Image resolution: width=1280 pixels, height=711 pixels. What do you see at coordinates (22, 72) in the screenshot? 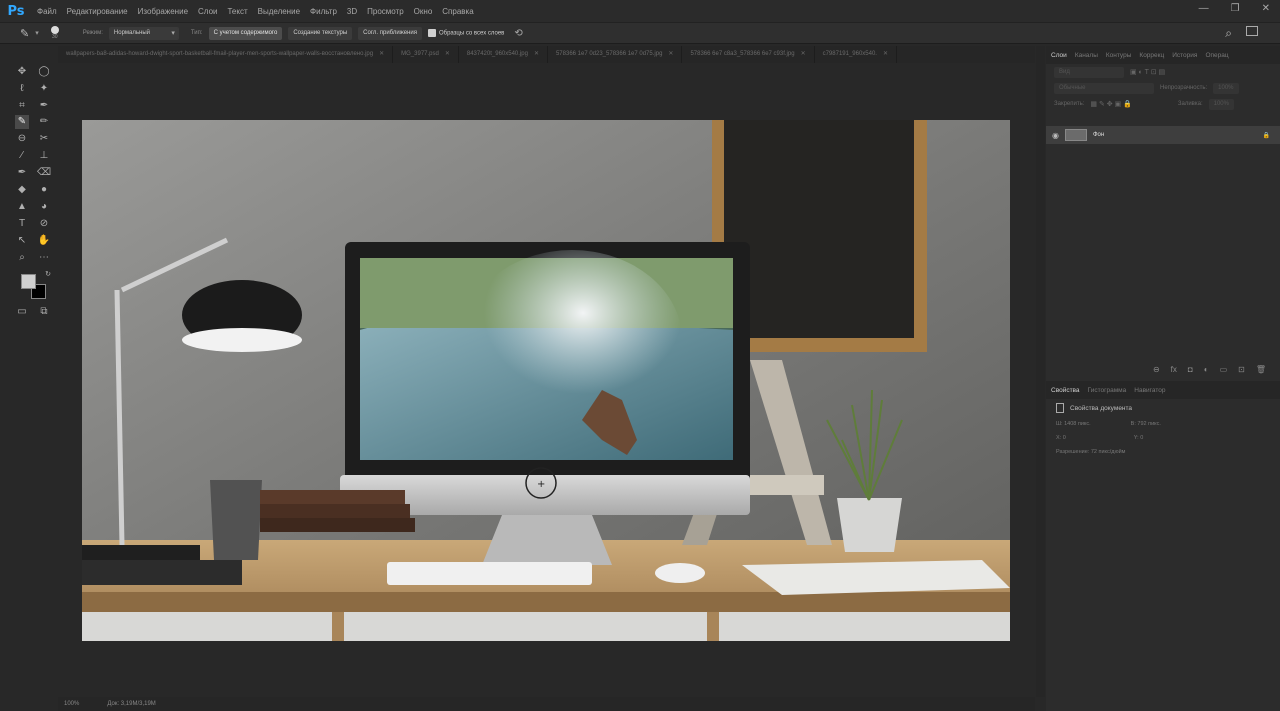
I see `move-tool-icon: ✥` at bounding box center [22, 72].